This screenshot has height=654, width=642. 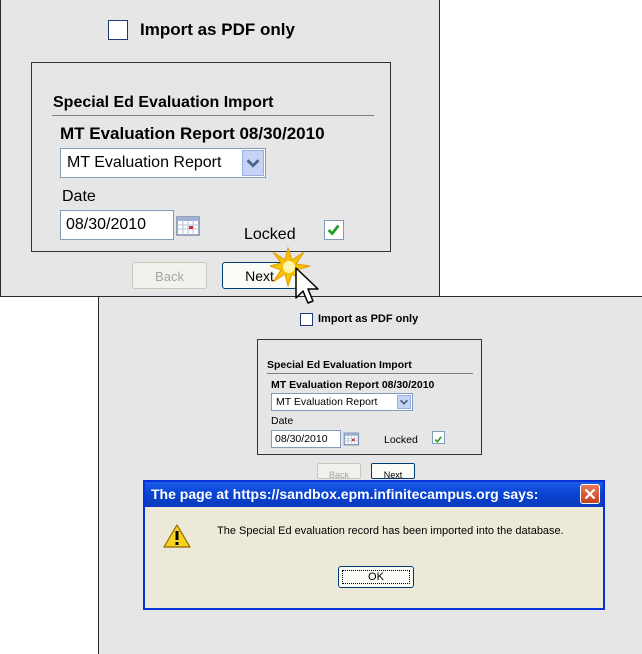 What do you see at coordinates (270, 234) in the screenshot?
I see `locked-label: Locked` at bounding box center [270, 234].